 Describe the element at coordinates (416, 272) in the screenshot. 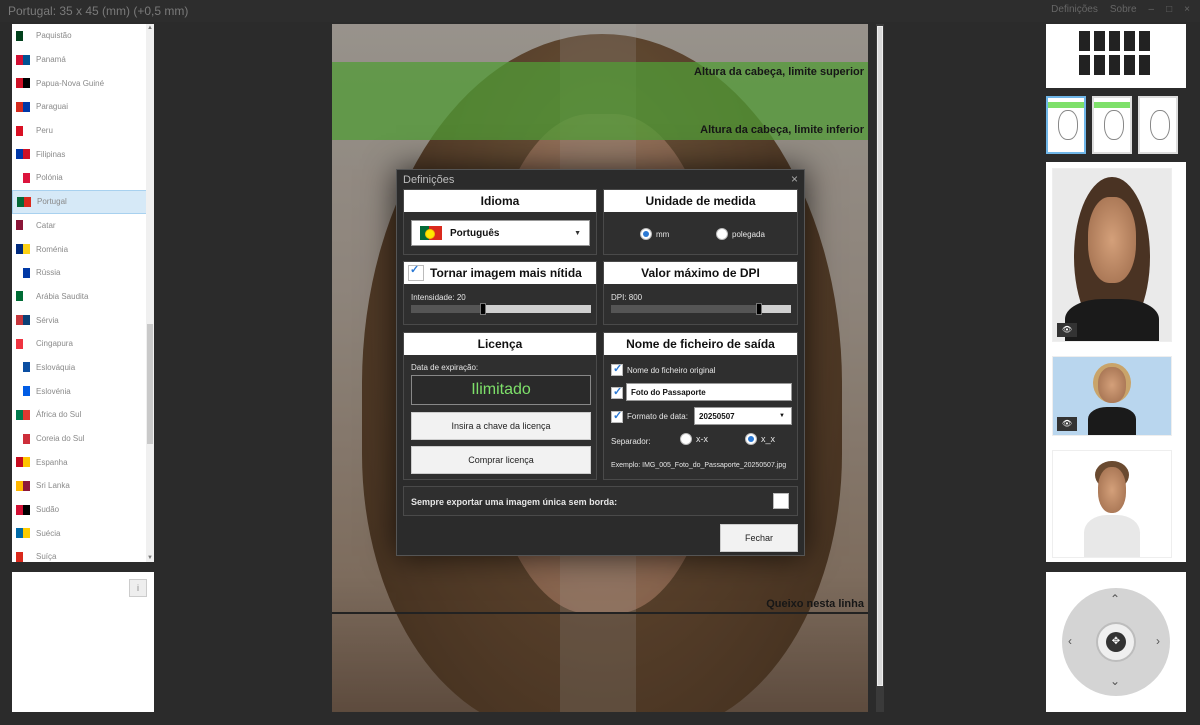

I see `sharpen-checkbox` at that location.